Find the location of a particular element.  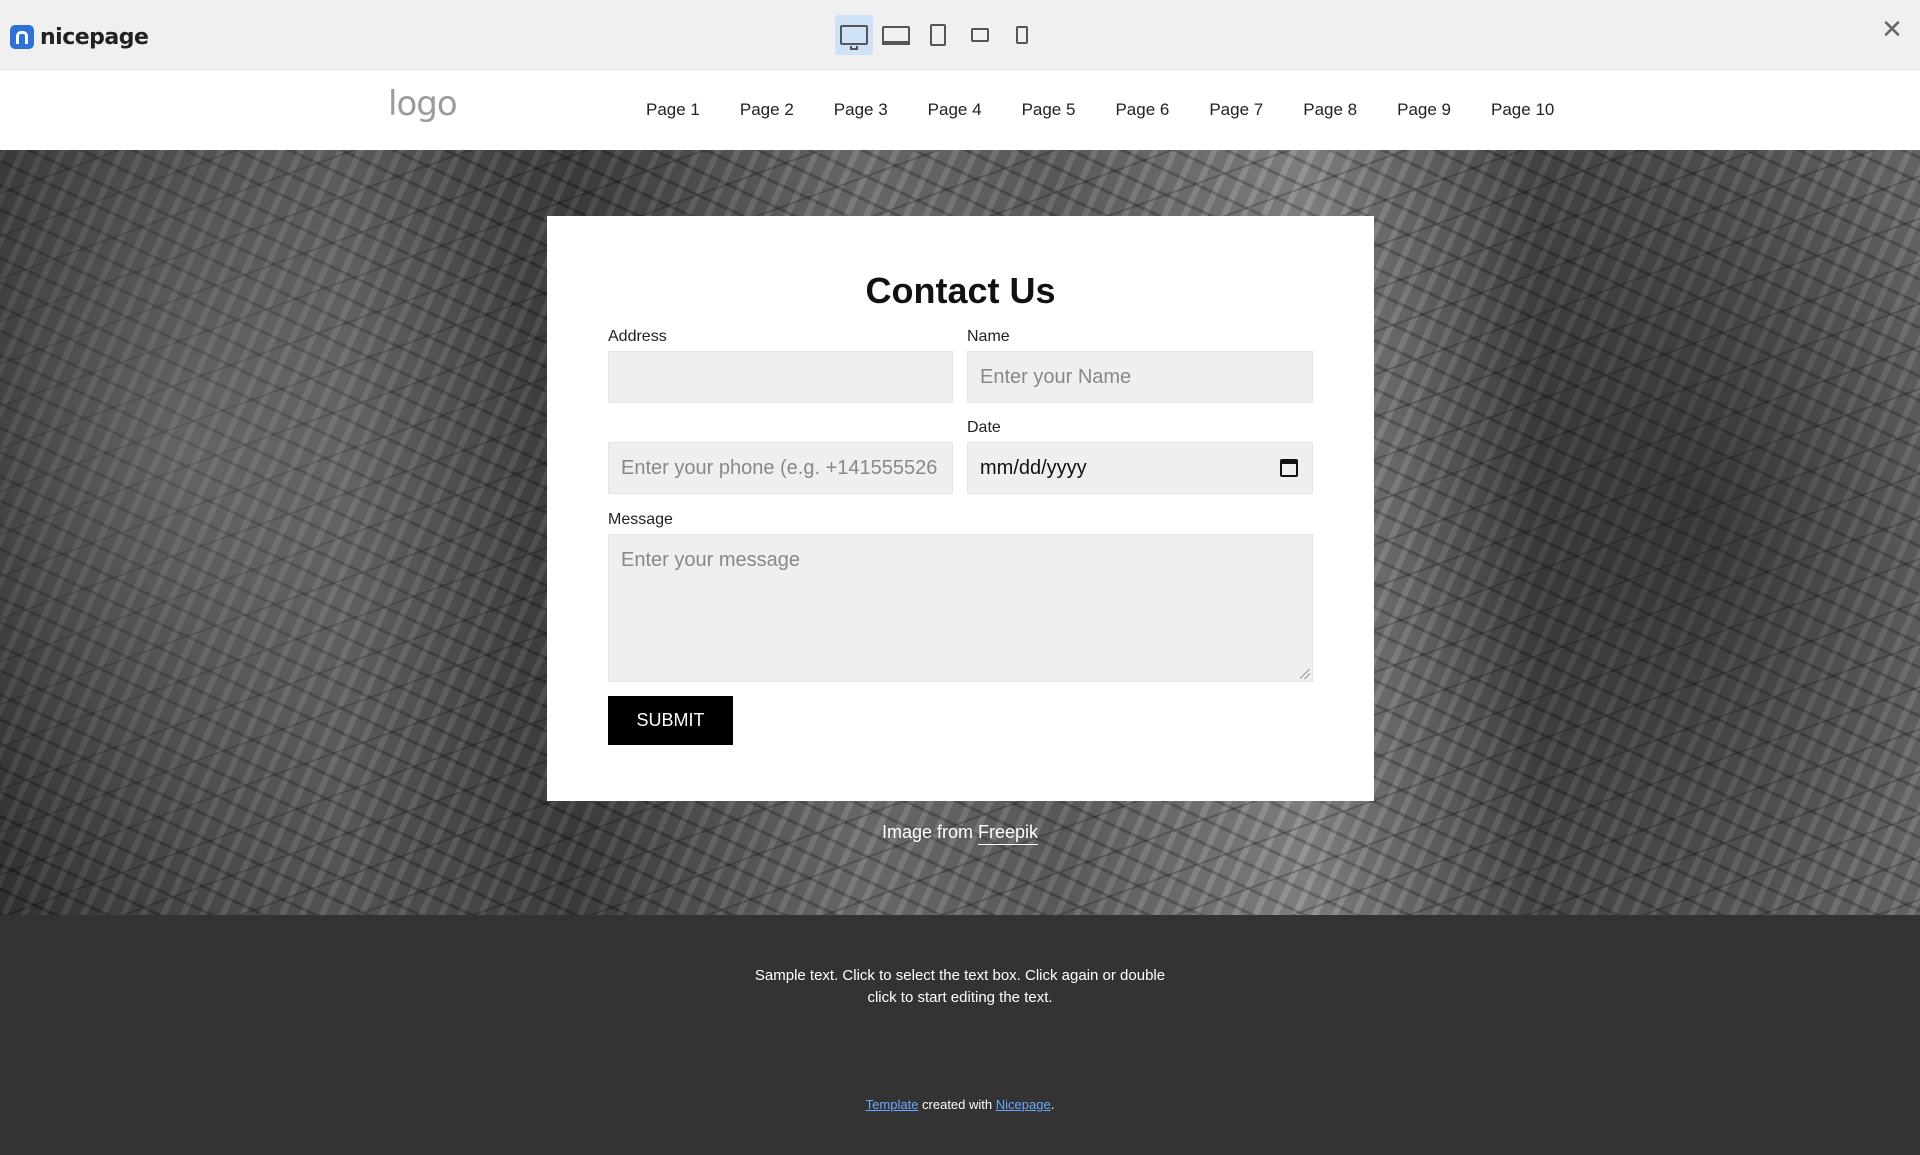

device-tablet-landscape-button is located at coordinates (980, 35).